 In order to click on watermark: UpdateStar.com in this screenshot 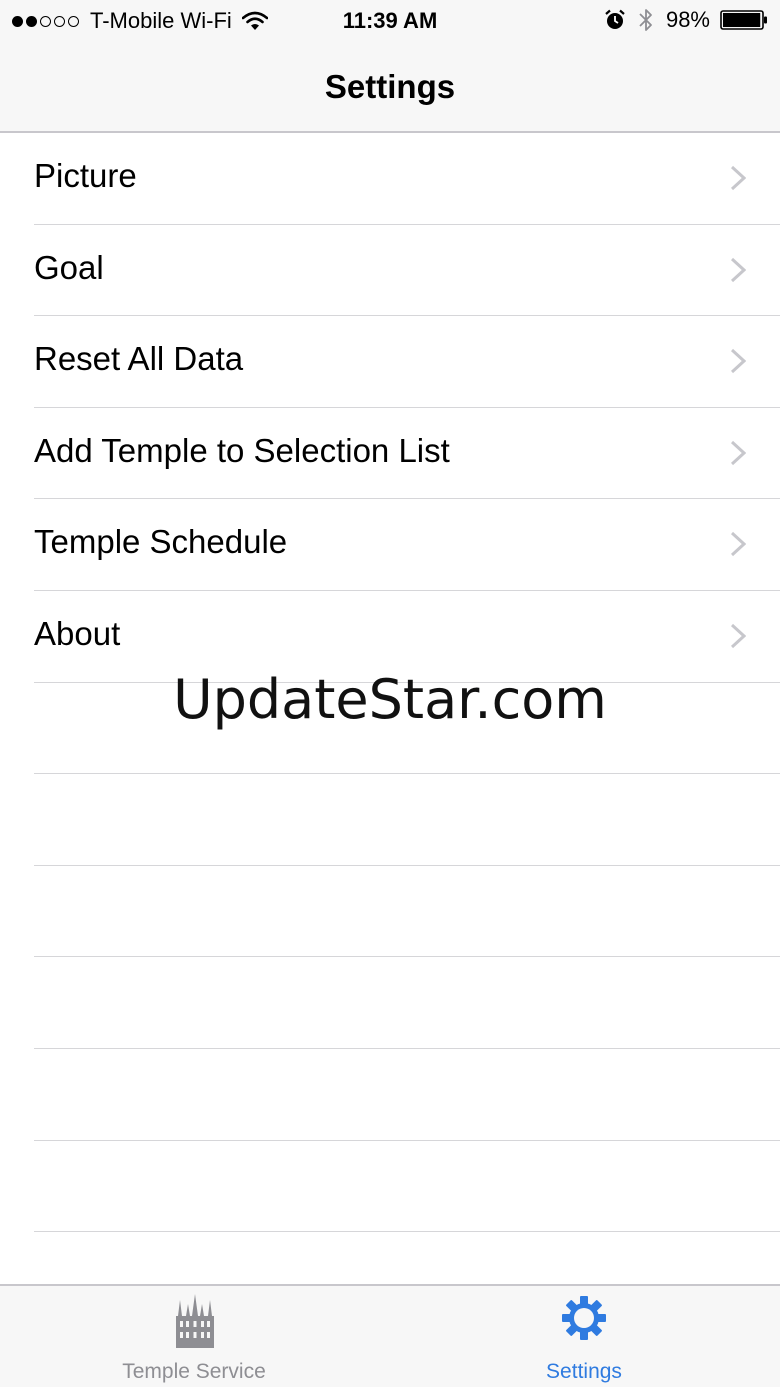, I will do `click(390, 699)`.